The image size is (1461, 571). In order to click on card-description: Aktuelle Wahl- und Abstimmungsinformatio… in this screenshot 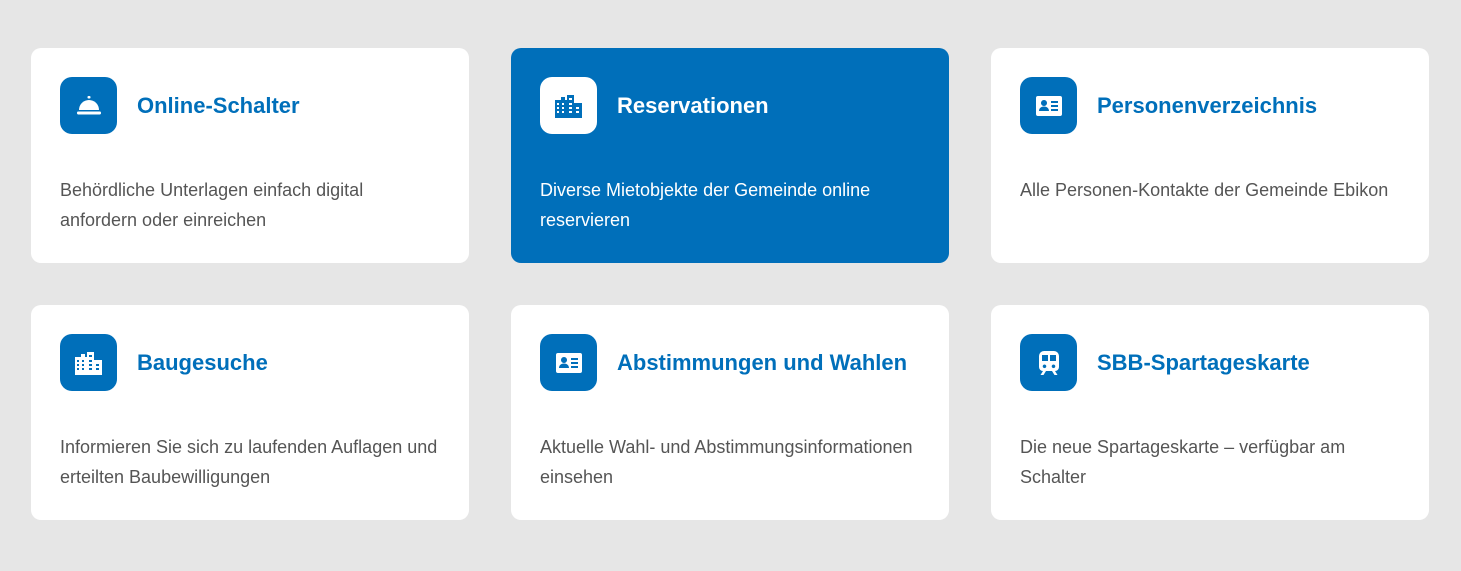, I will do `click(726, 462)`.